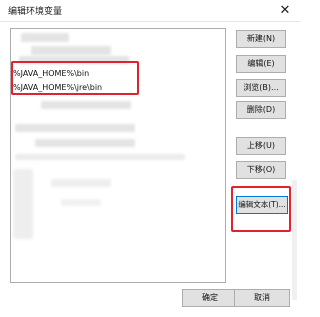 The height and width of the screenshot is (317, 320). I want to click on ok-button: 确定, so click(210, 298).